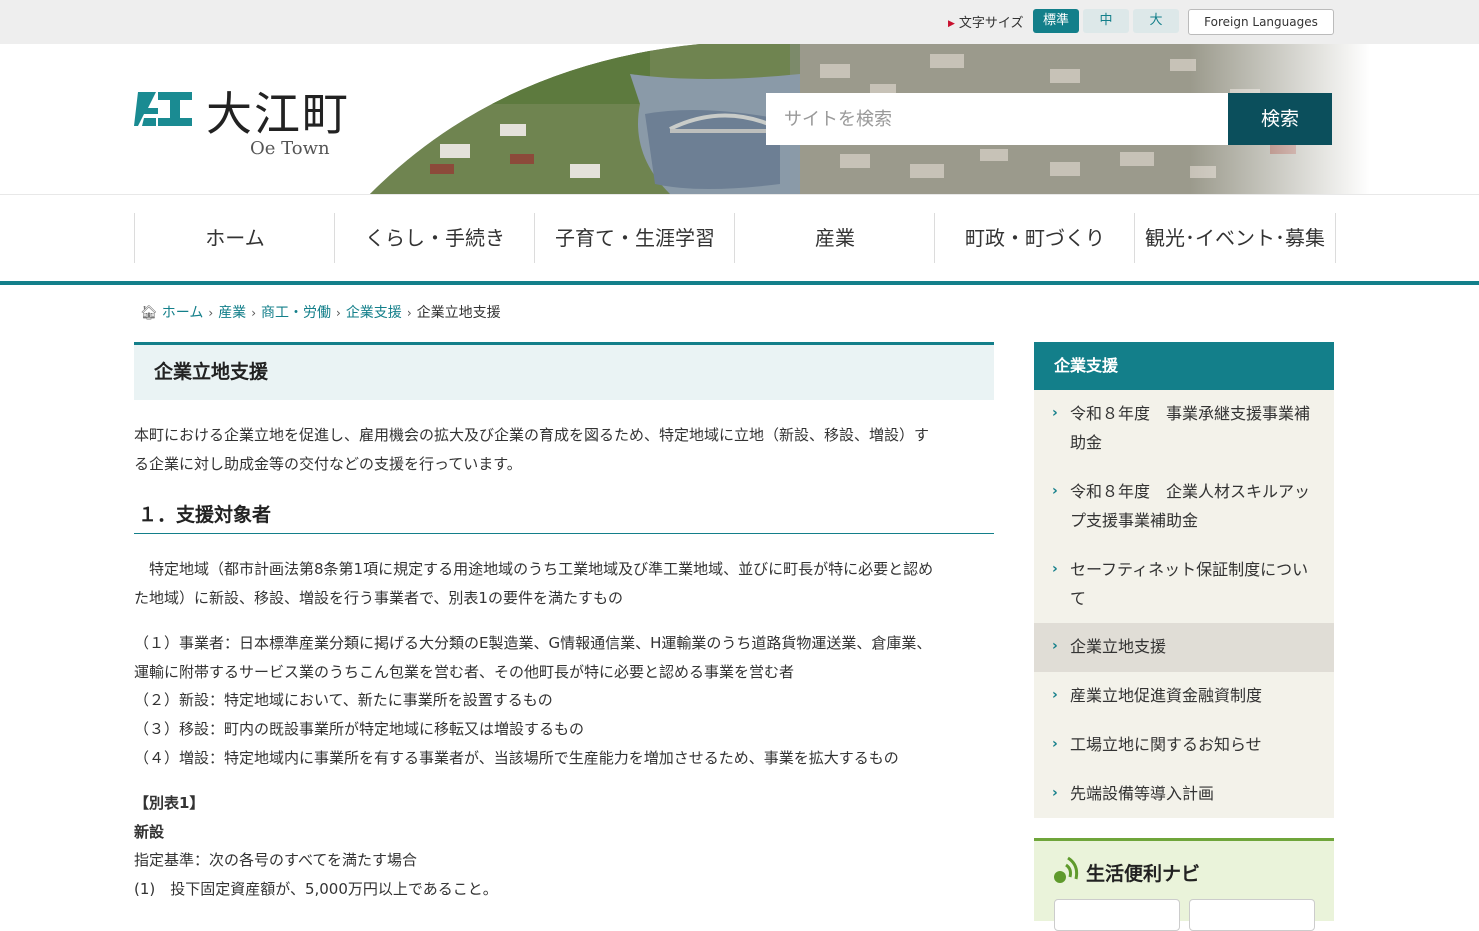 Image resolution: width=1479 pixels, height=931 pixels. What do you see at coordinates (278, 111) in the screenshot?
I see `town-logo-name: 大江町` at bounding box center [278, 111].